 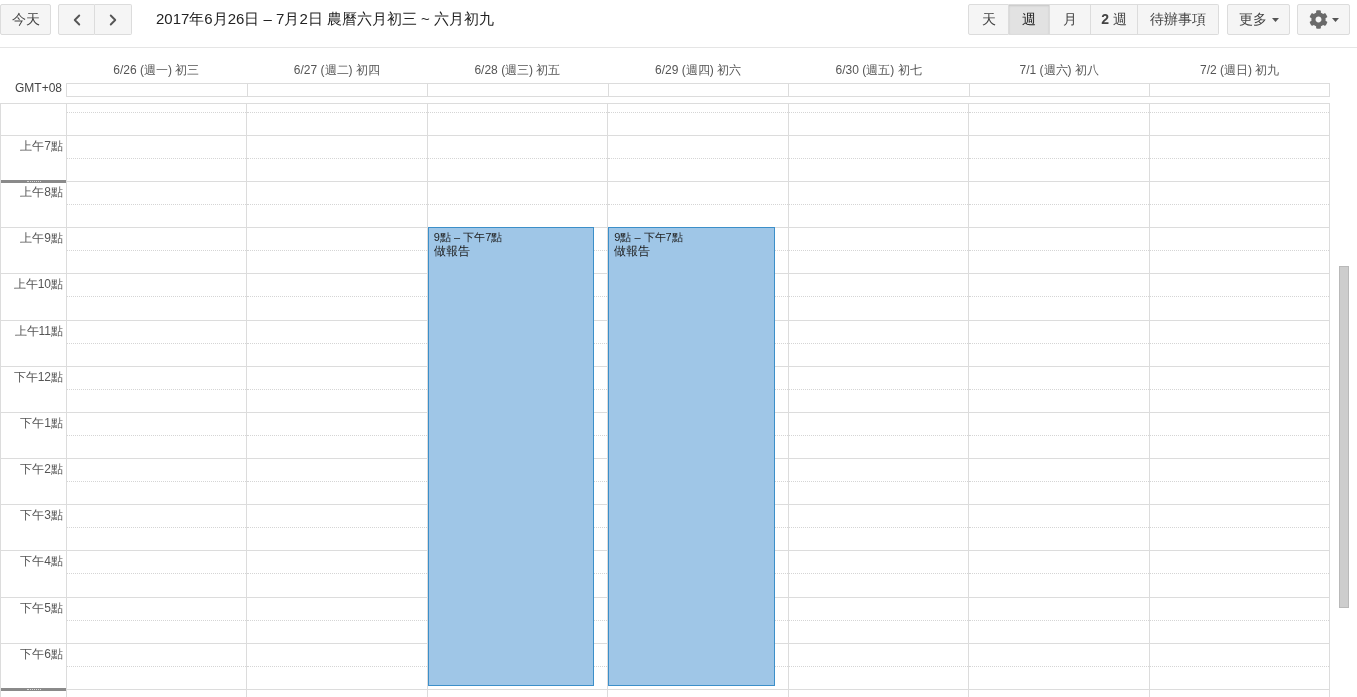 I want to click on hour-label: 上午8點, so click(x=41, y=192).